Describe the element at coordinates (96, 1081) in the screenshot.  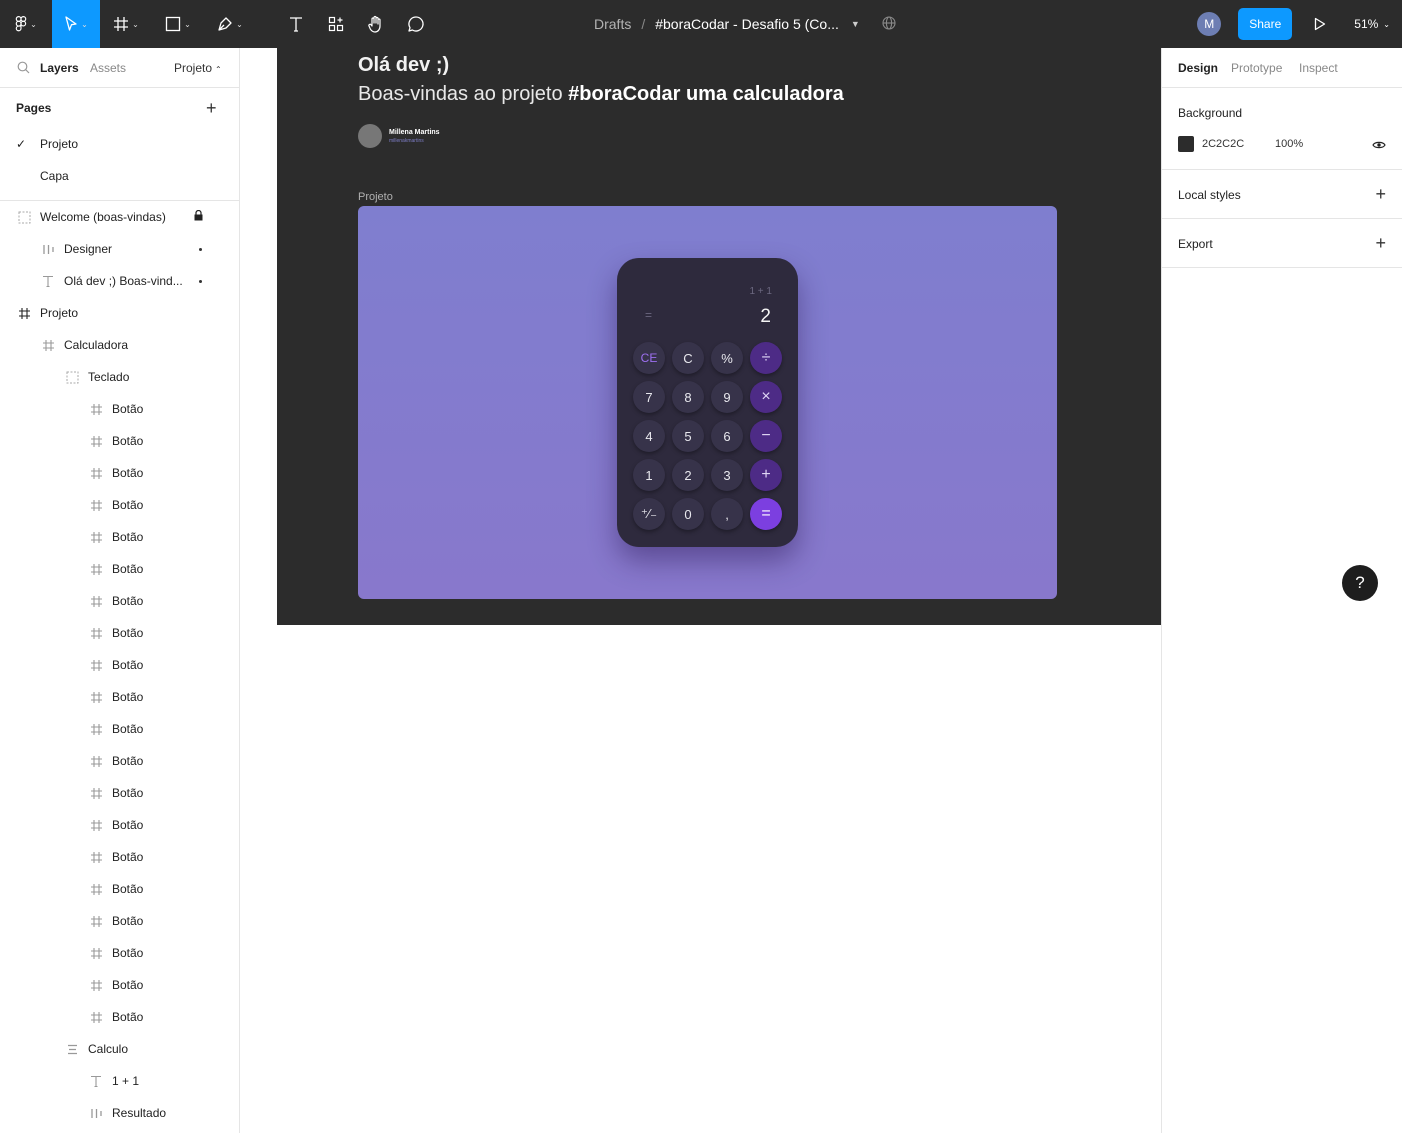
I see `text-icon` at that location.